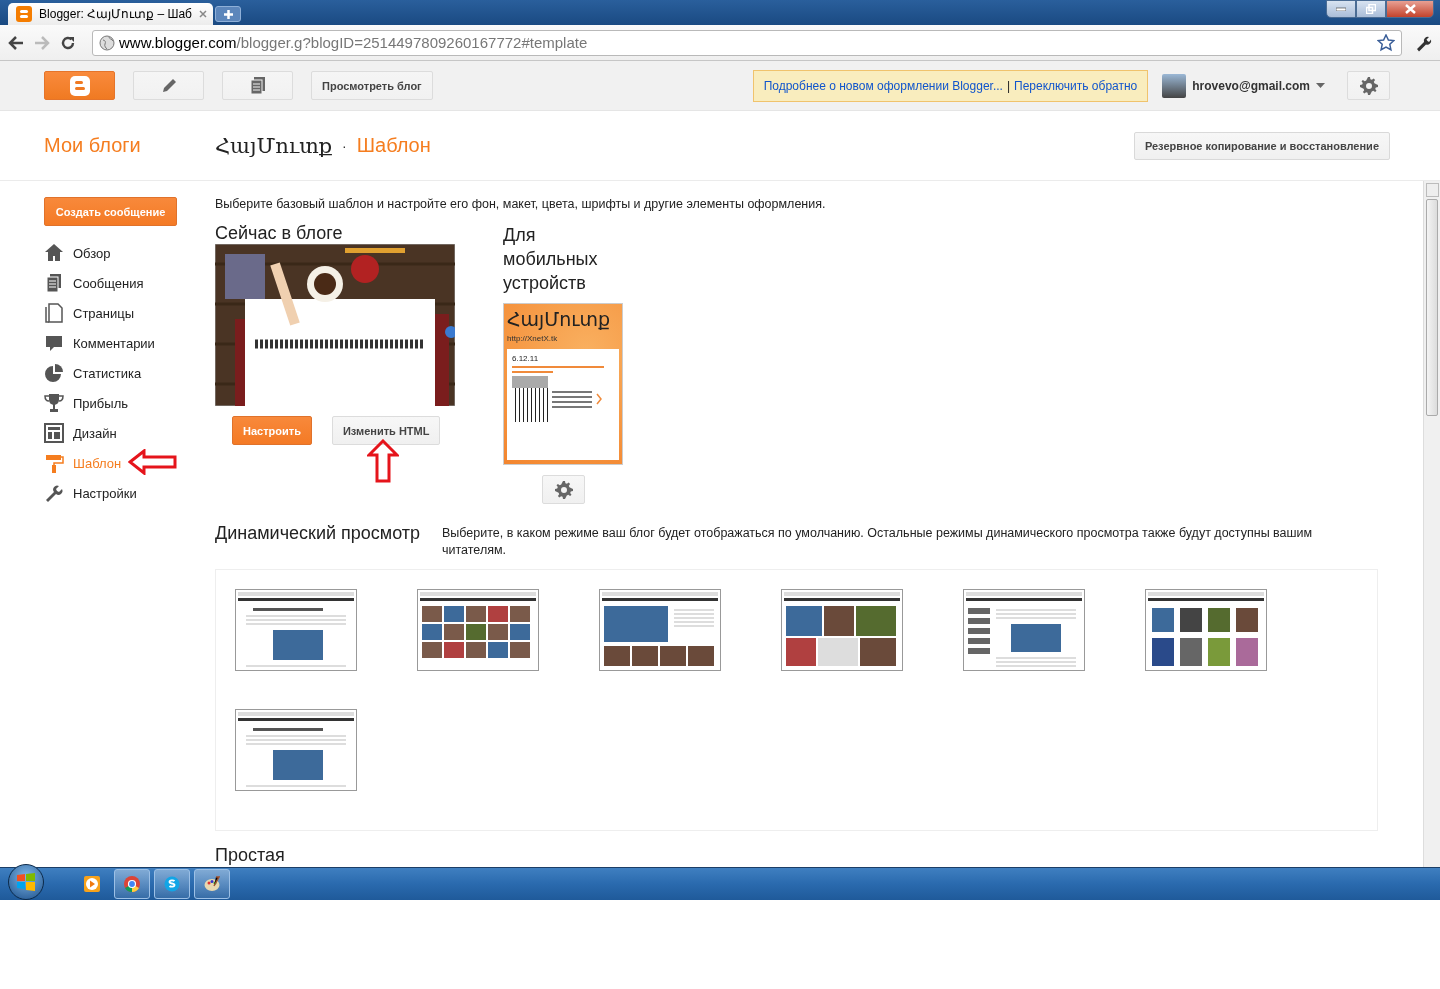  I want to click on minimize-button, so click(1341, 9).